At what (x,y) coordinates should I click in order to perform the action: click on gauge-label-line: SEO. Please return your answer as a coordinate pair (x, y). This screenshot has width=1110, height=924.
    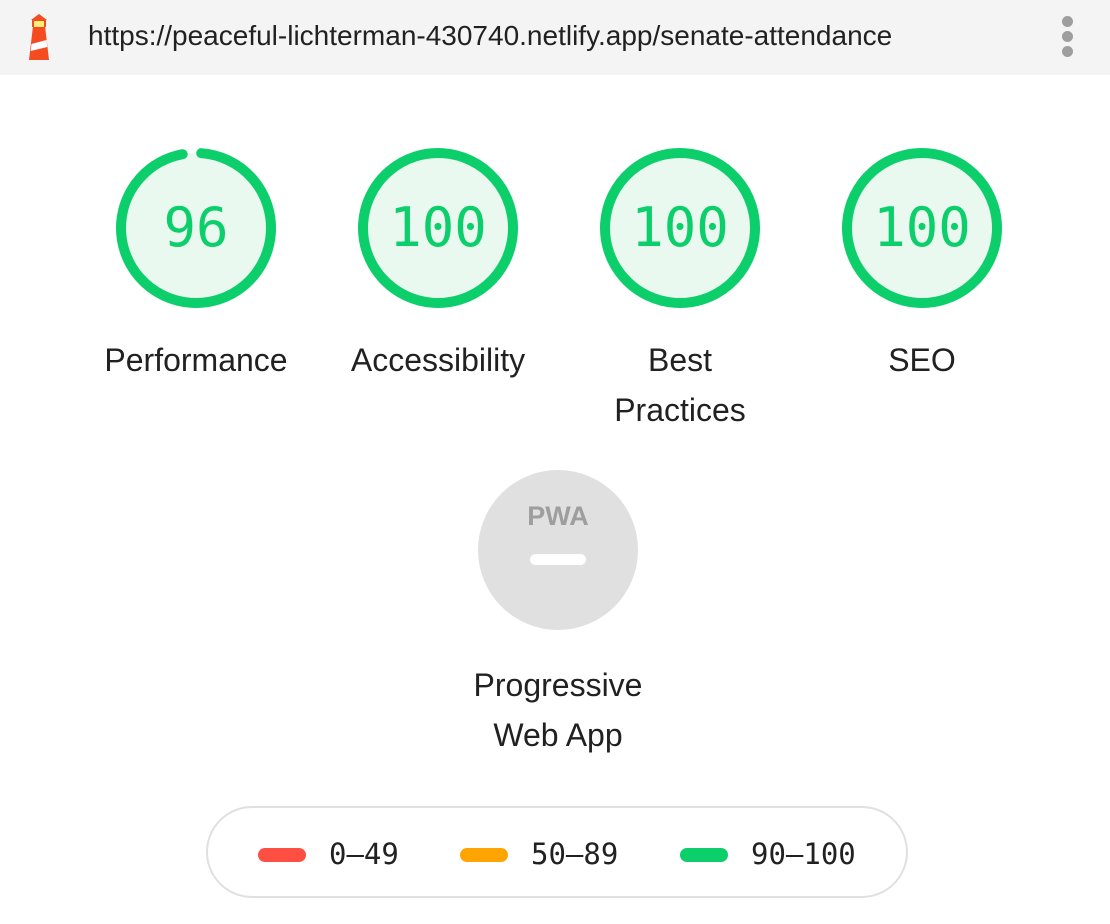
    Looking at the image, I should click on (922, 360).